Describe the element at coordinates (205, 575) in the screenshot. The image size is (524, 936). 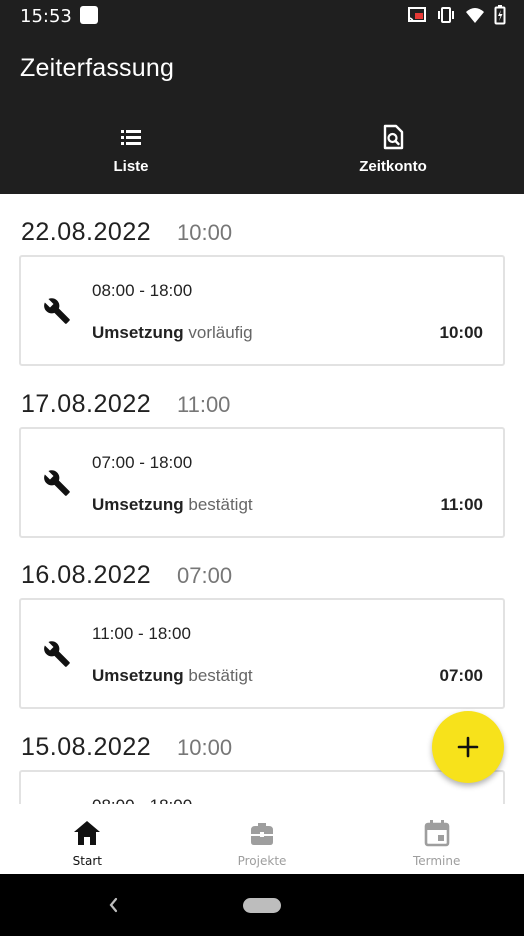
I see `day-total: 07:00` at that location.